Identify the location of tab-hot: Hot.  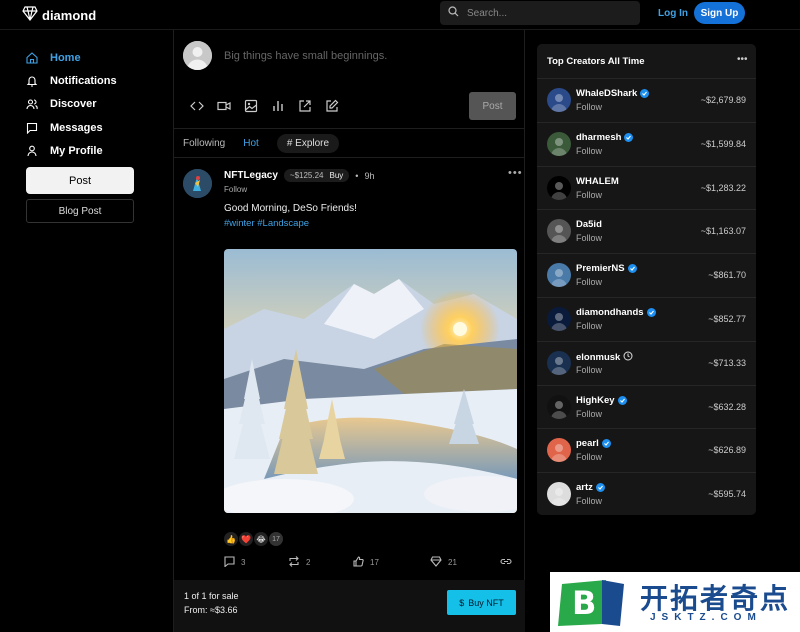
(251, 143).